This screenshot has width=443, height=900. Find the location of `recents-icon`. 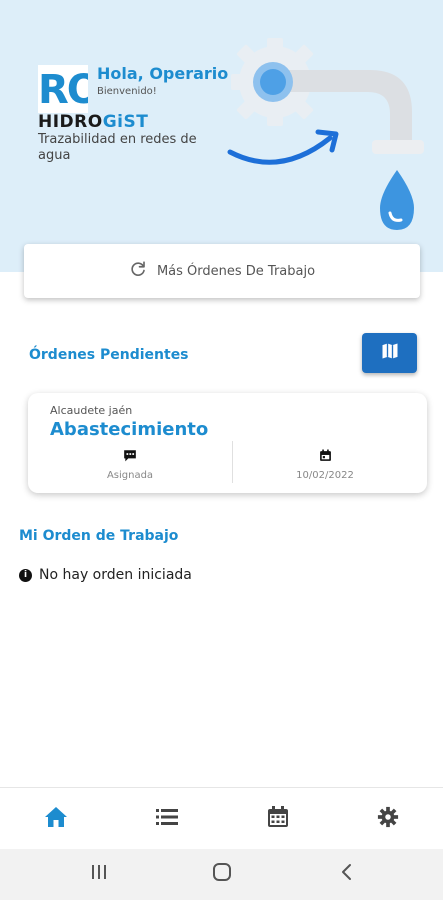

recents-icon is located at coordinates (99, 874).